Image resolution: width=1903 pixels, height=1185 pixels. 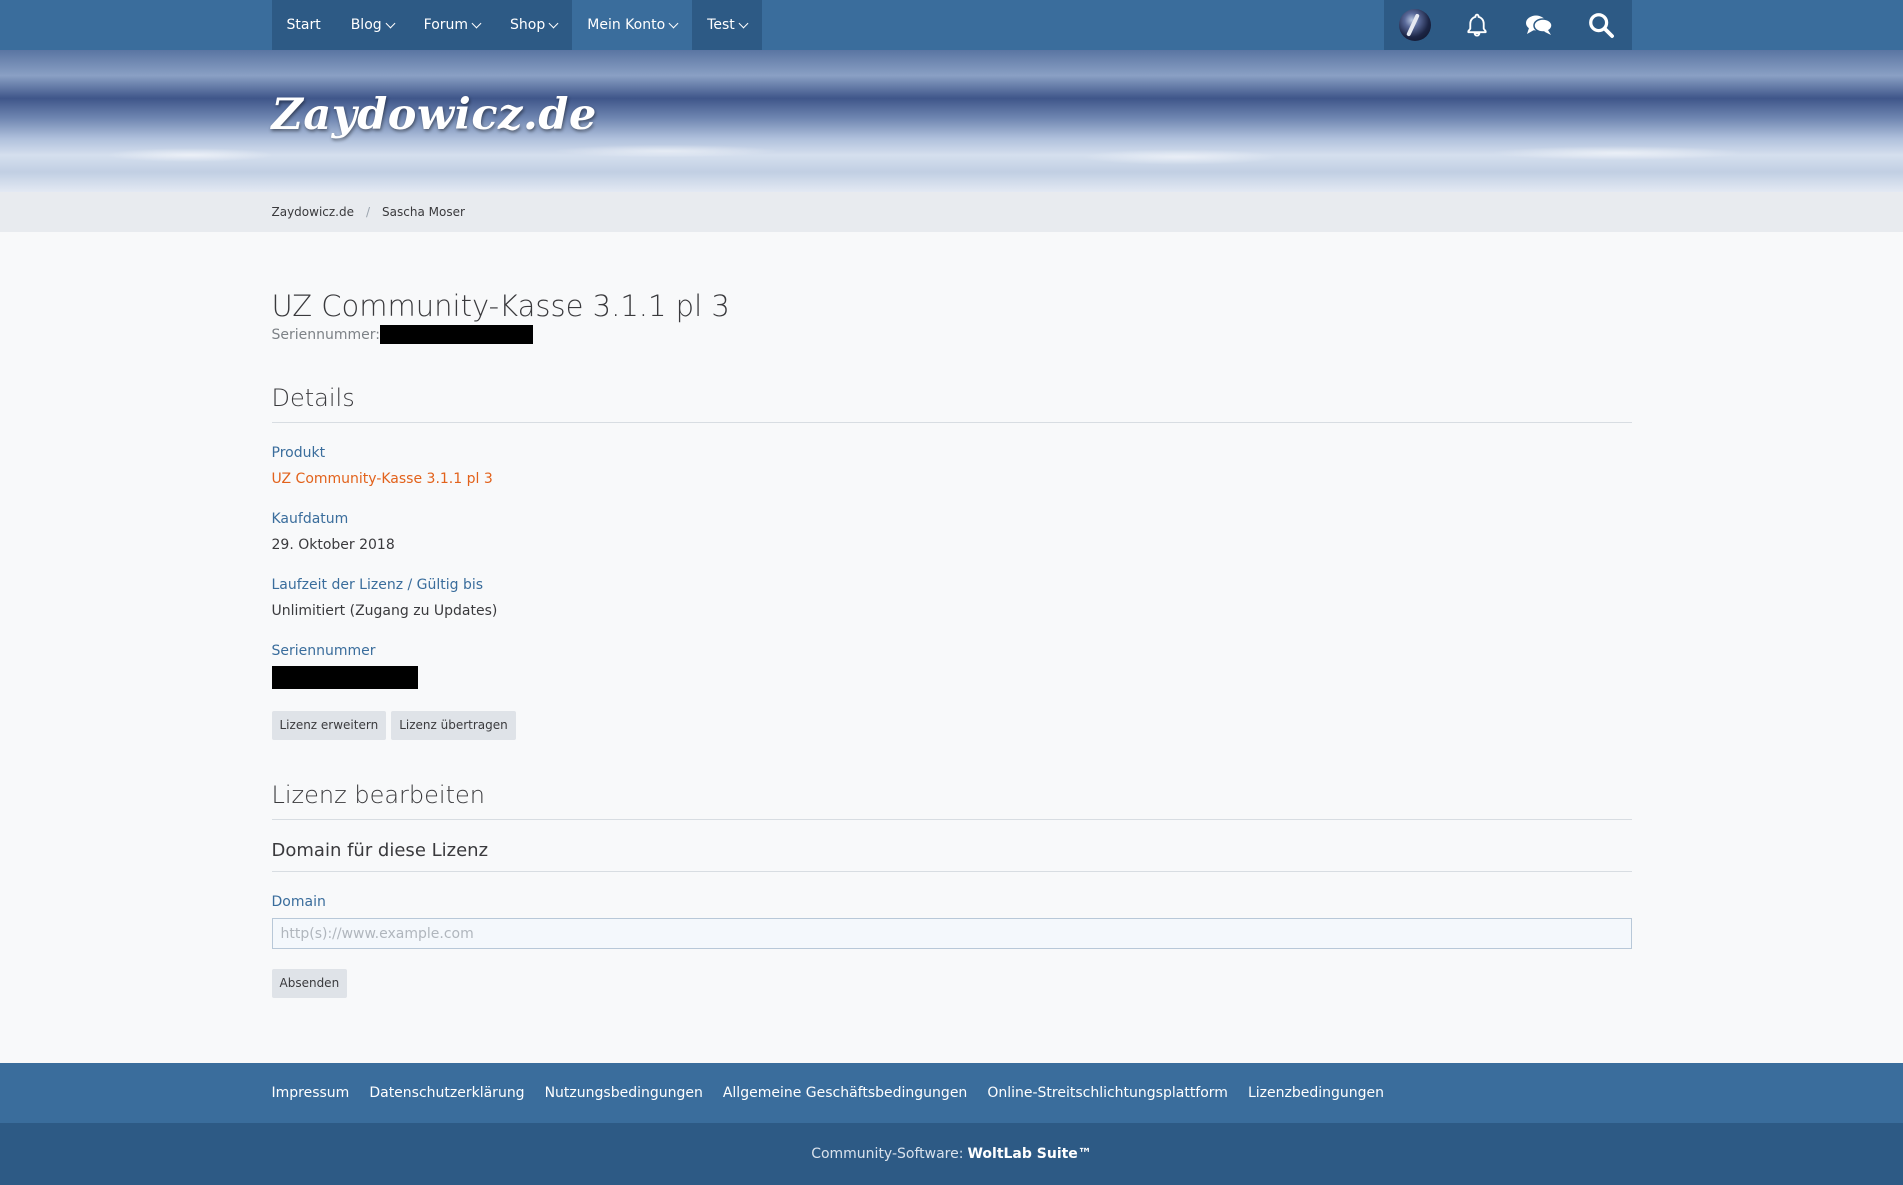 I want to click on domain-field: Domain, so click(x=951, y=921).